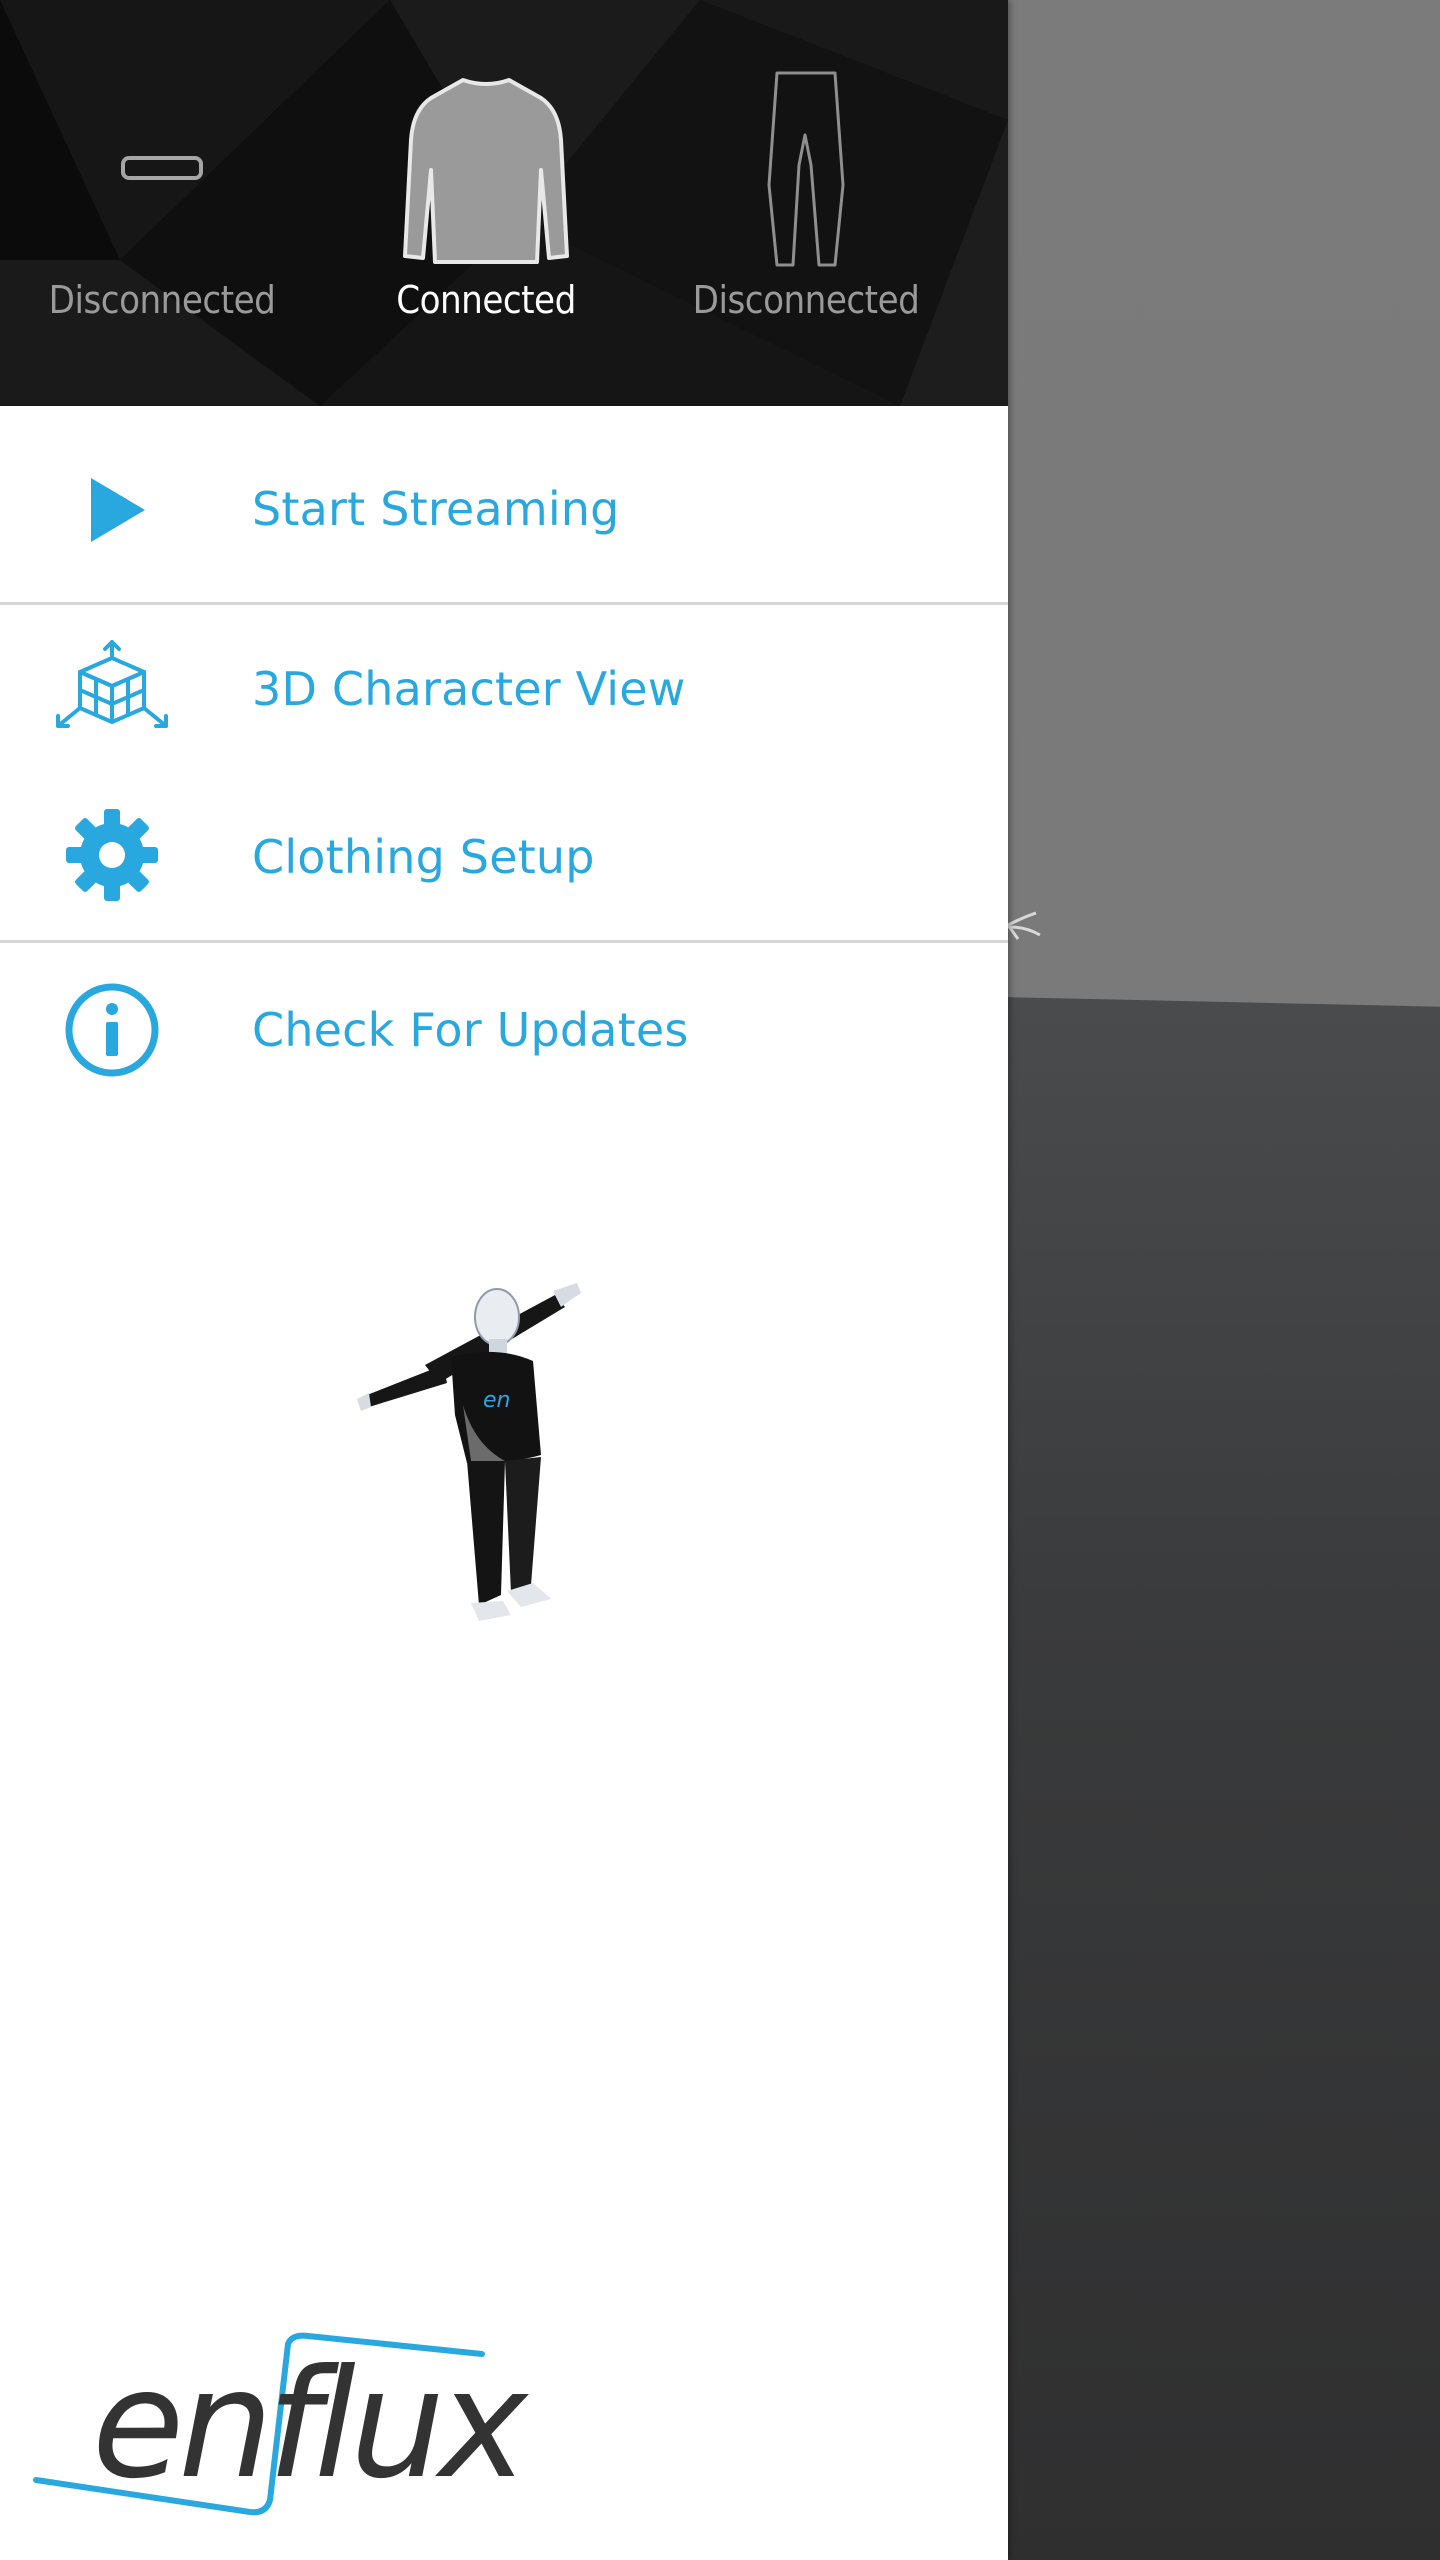 The width and height of the screenshot is (1440, 2560). What do you see at coordinates (162, 300) in the screenshot?
I see `belt-status-label: Disconnected` at bounding box center [162, 300].